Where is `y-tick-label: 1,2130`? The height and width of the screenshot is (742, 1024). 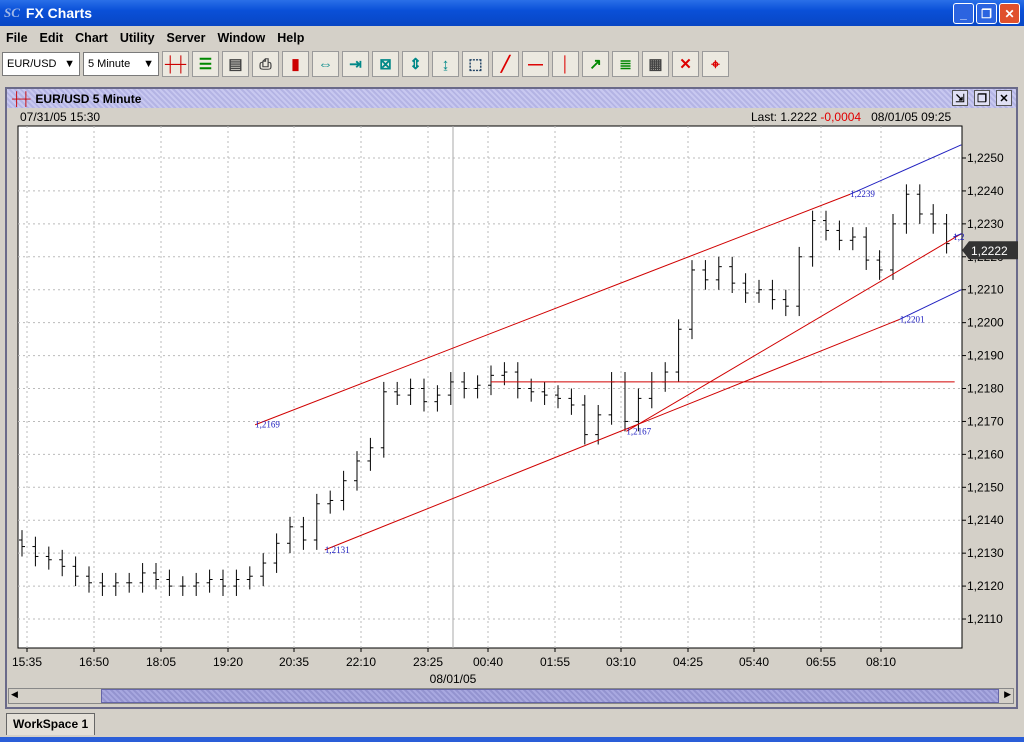
y-tick-label: 1,2130 is located at coordinates (985, 553).